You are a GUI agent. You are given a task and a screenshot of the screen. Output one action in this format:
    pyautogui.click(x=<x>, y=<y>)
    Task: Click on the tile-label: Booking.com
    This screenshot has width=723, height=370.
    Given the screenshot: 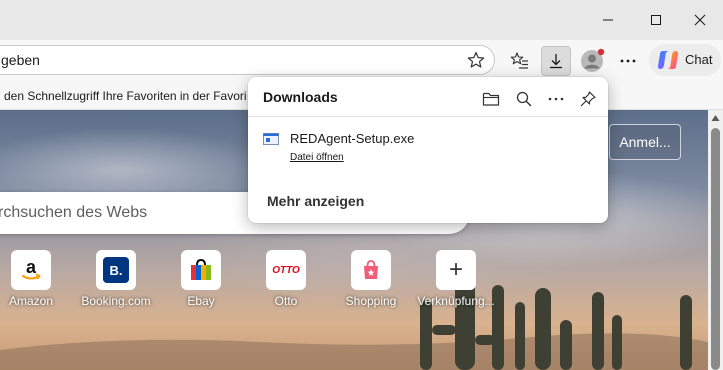 What is the action you would take?
    pyautogui.click(x=116, y=301)
    